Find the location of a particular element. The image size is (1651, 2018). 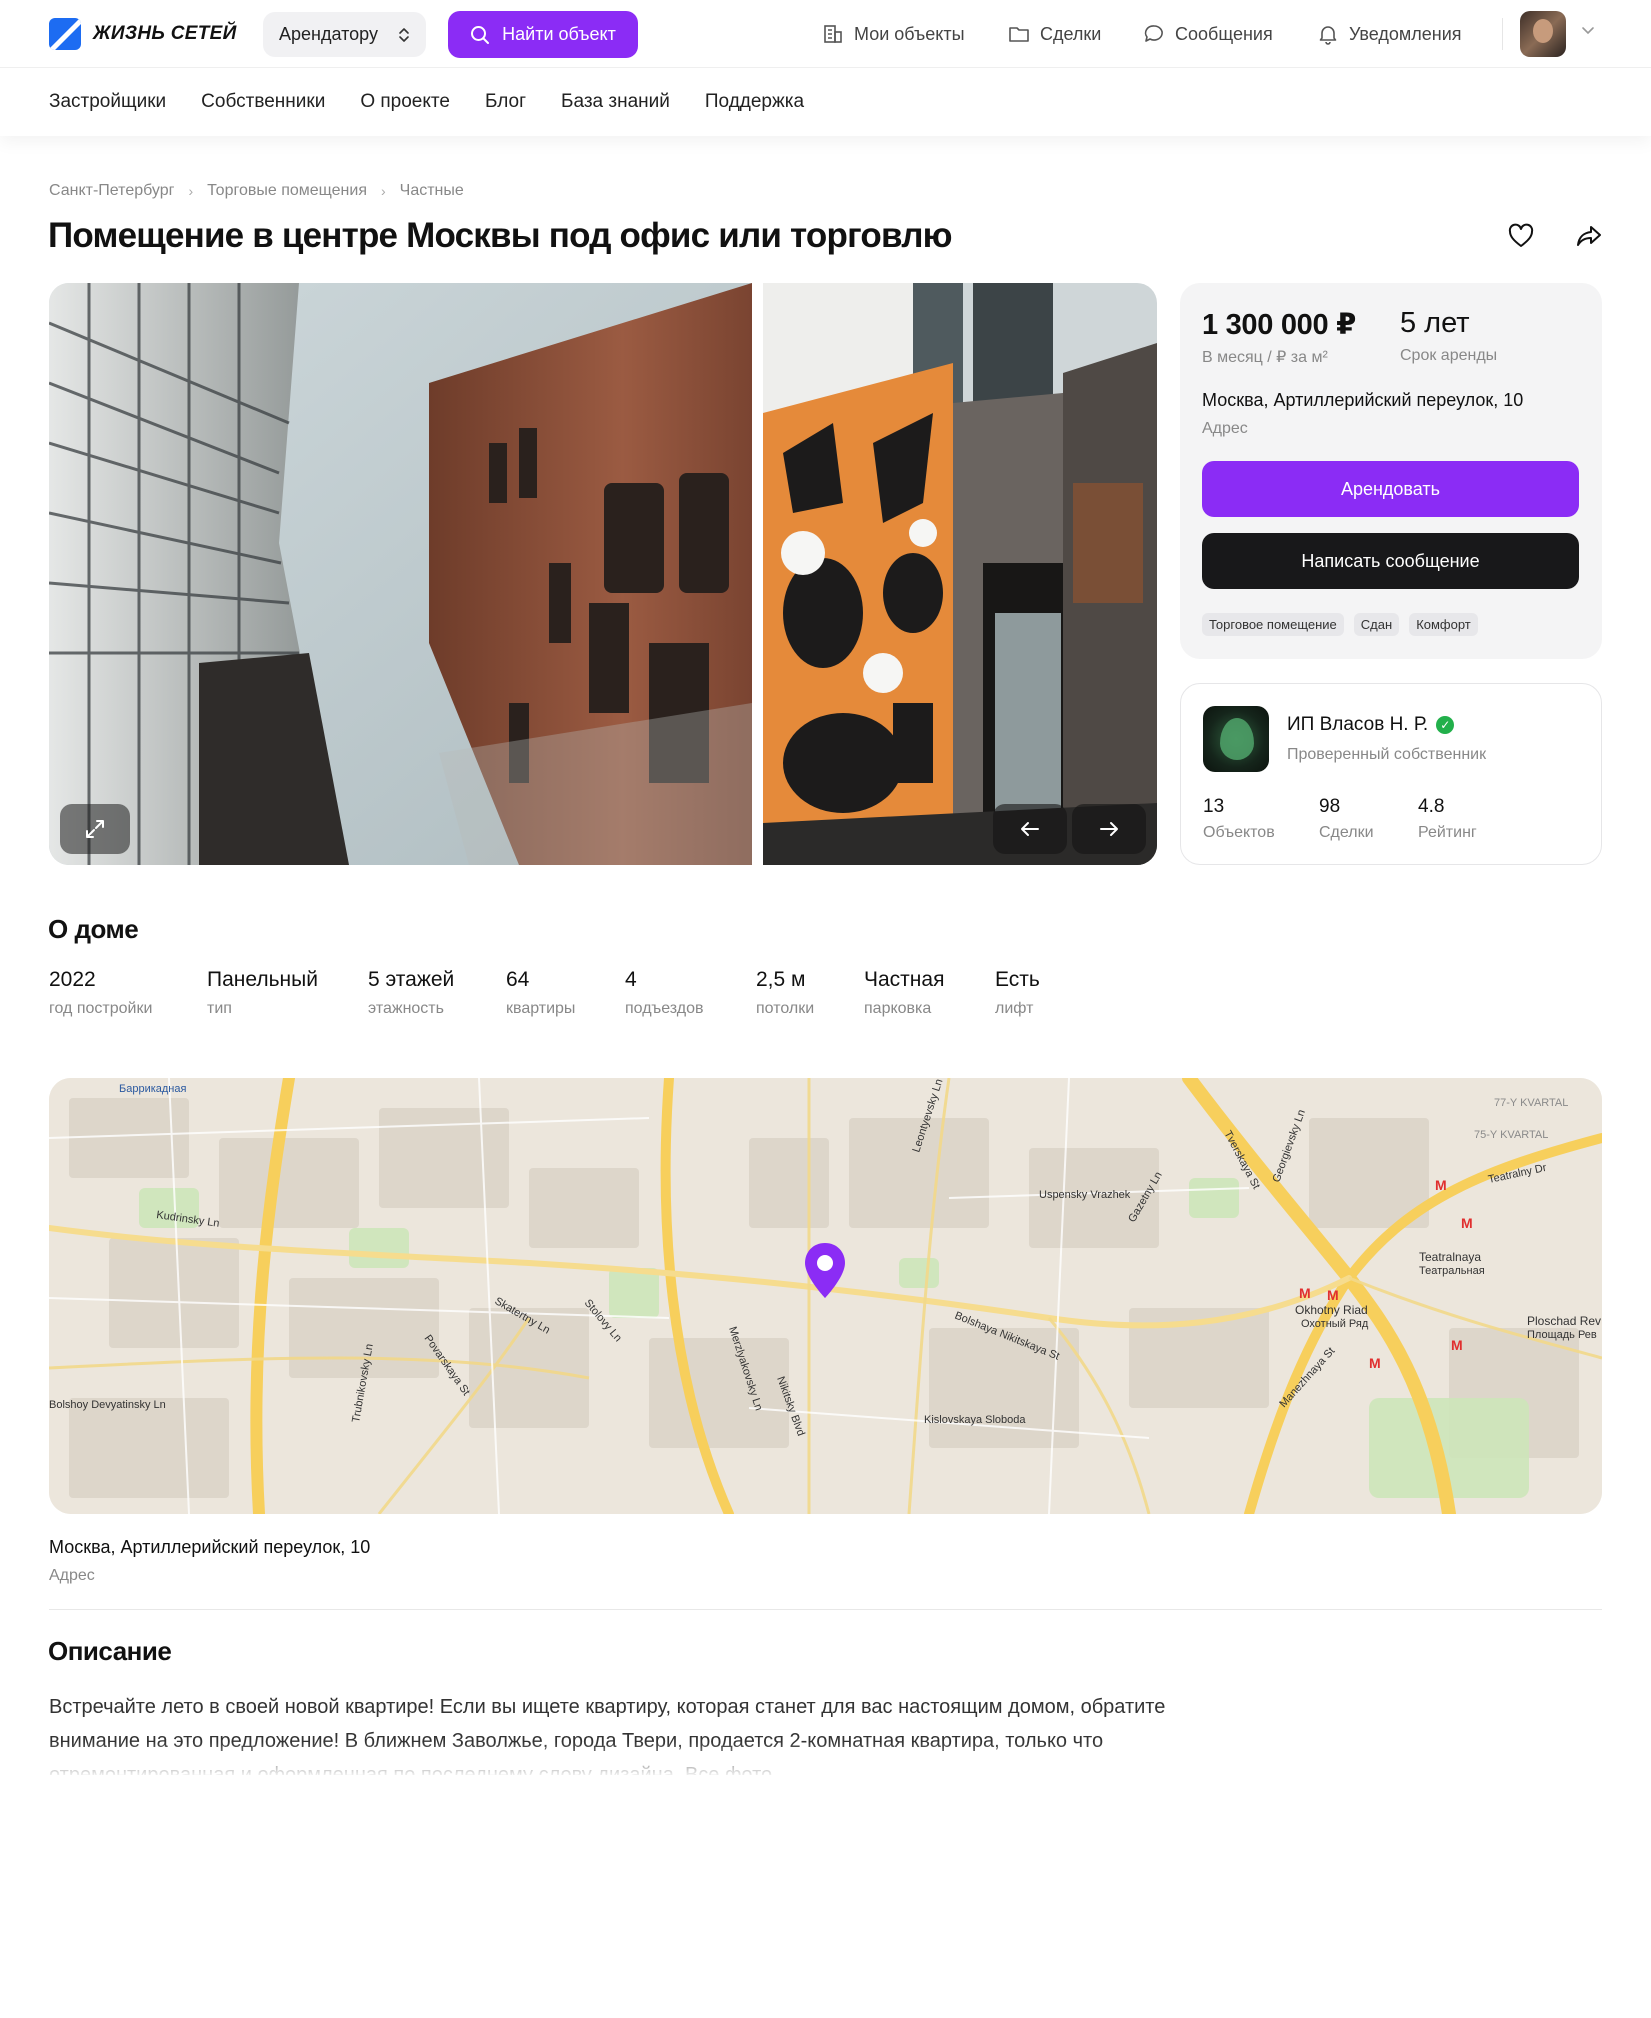

updown-chevron-icon is located at coordinates (404, 35).